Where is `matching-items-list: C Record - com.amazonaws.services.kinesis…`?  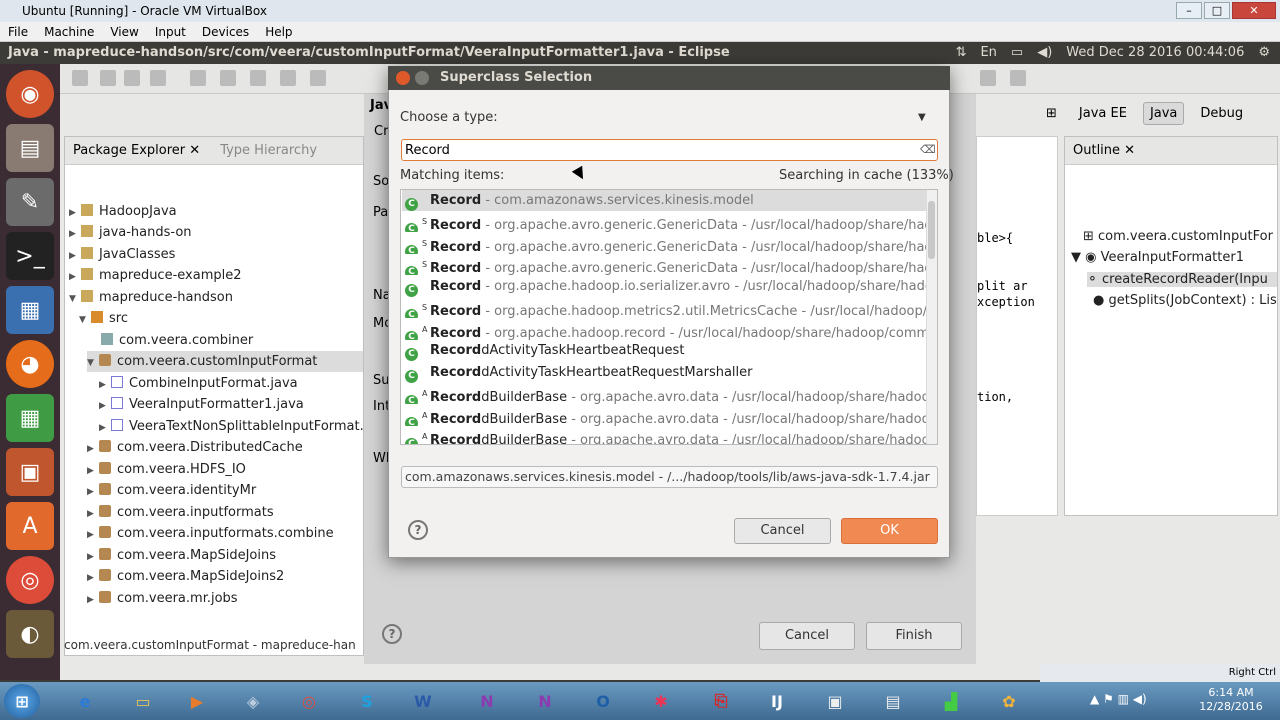
matching-items-list: C Record - com.amazonaws.services.kinesis… is located at coordinates (669, 317).